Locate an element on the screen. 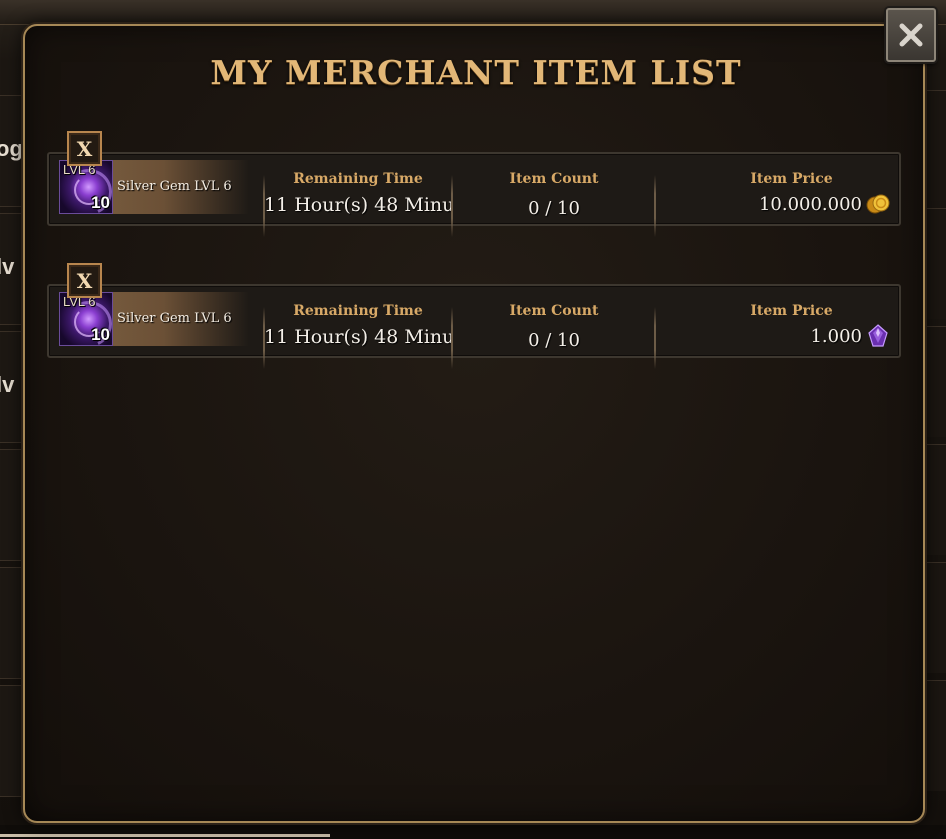 This screenshot has height=839, width=946. item-price-value: 10.000.000 is located at coordinates (810, 204).